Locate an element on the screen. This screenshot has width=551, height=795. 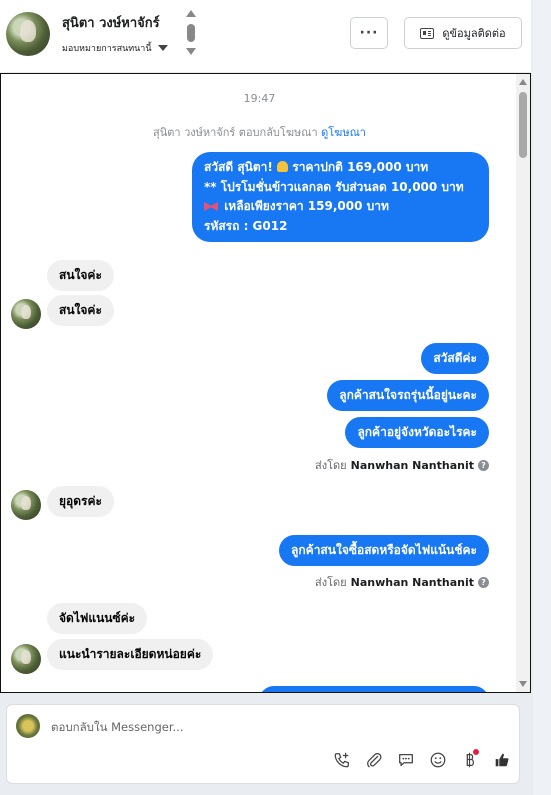
scroll-up-icon is located at coordinates (523, 82).